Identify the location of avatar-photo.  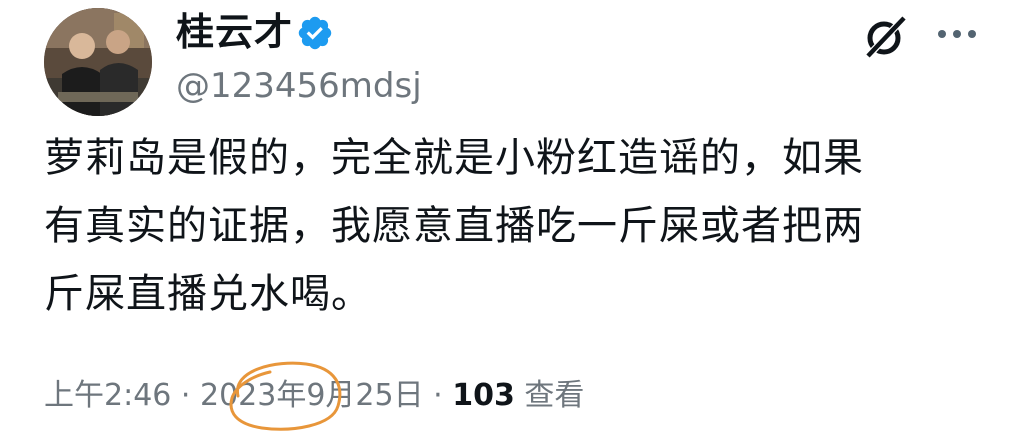
(98, 62).